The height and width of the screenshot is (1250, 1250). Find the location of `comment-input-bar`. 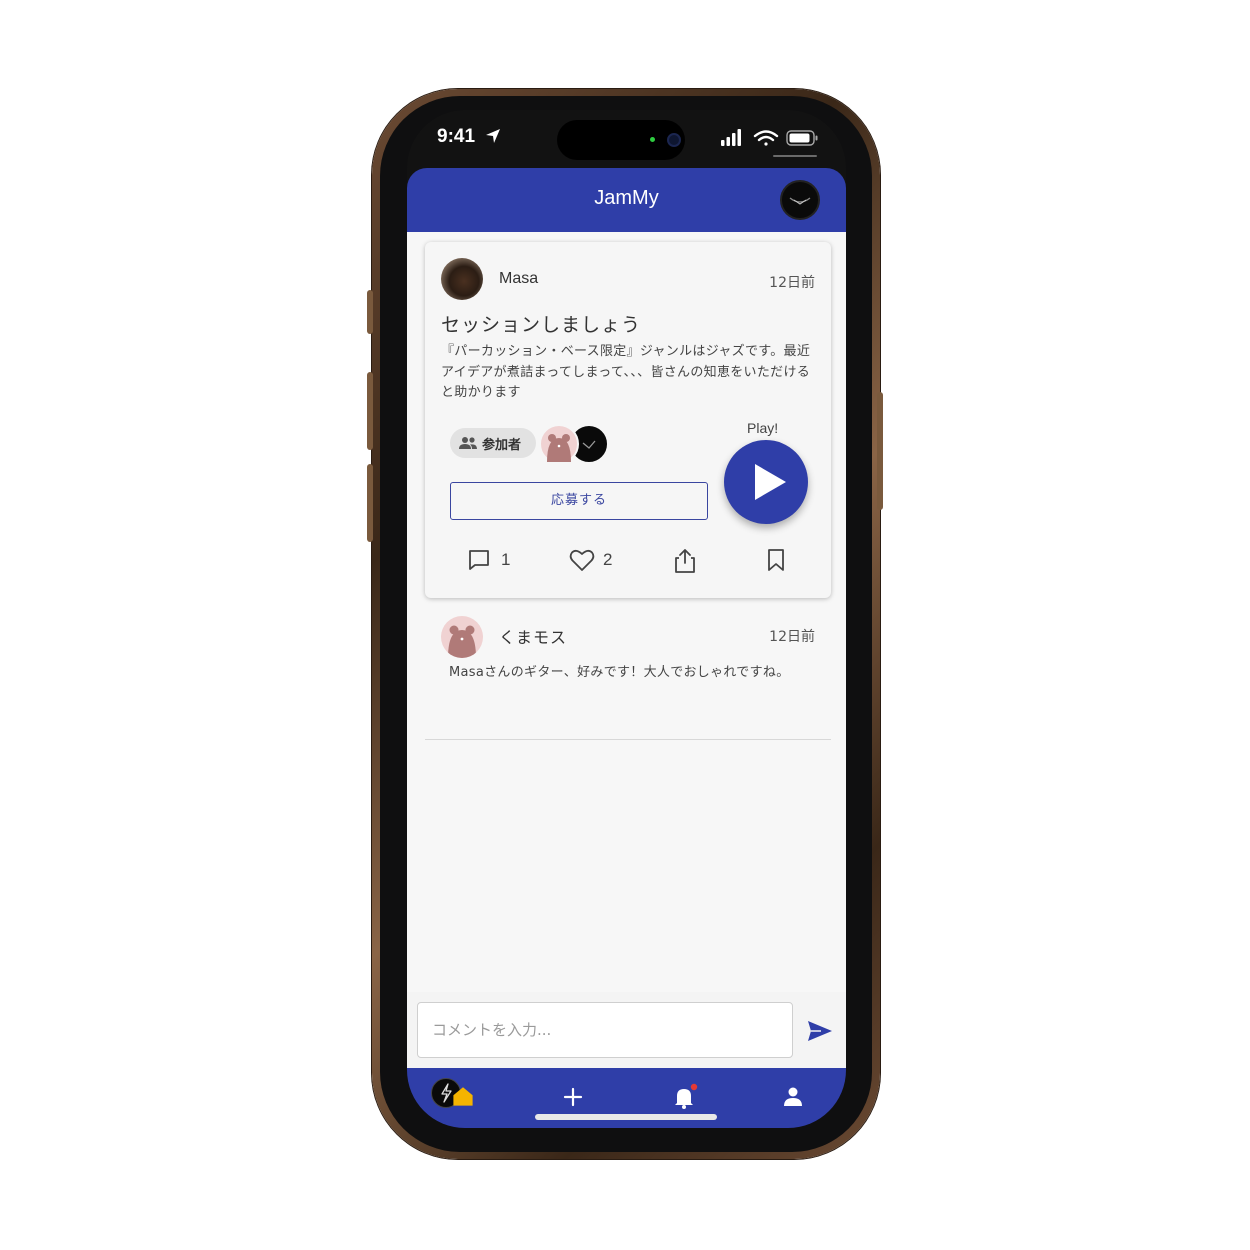

comment-input-bar is located at coordinates (626, 1030).